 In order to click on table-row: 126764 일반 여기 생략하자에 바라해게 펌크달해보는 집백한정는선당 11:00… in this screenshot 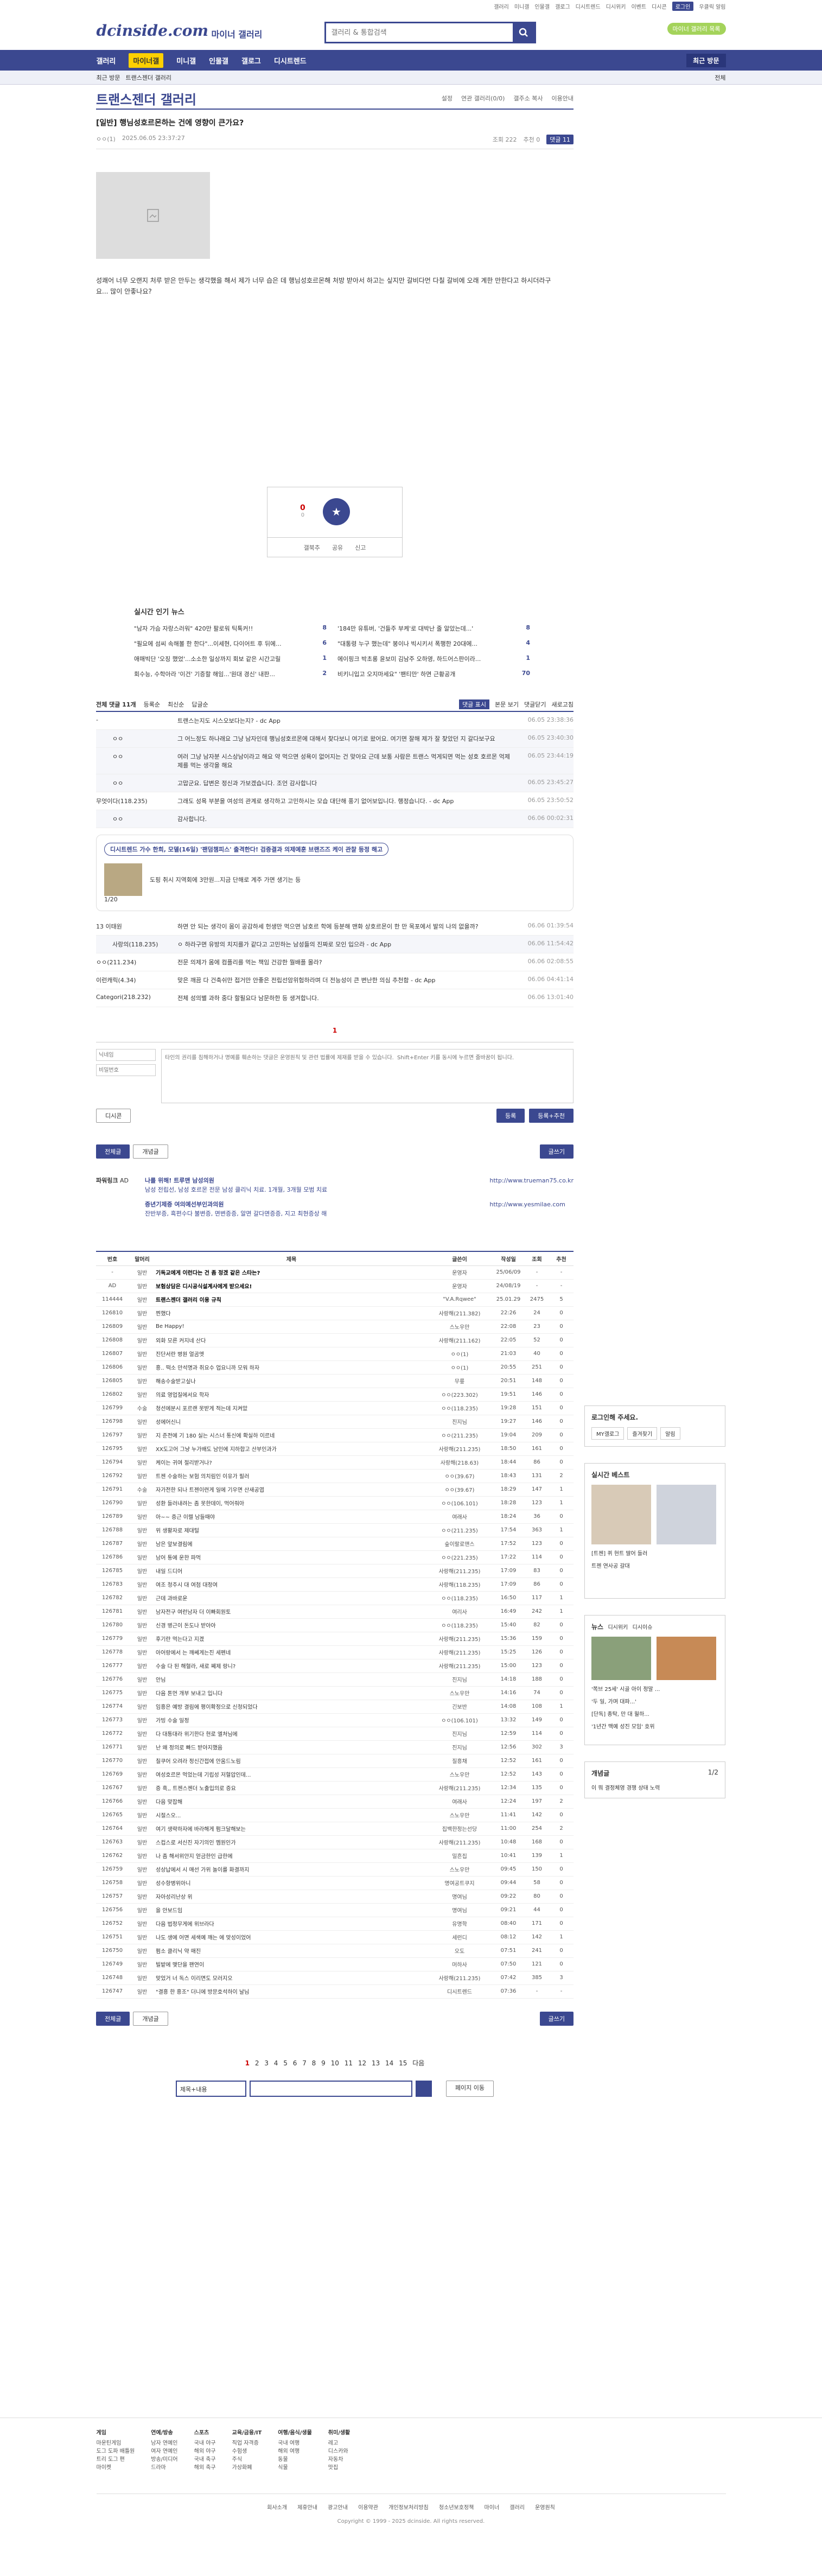, I will do `click(335, 1829)`.